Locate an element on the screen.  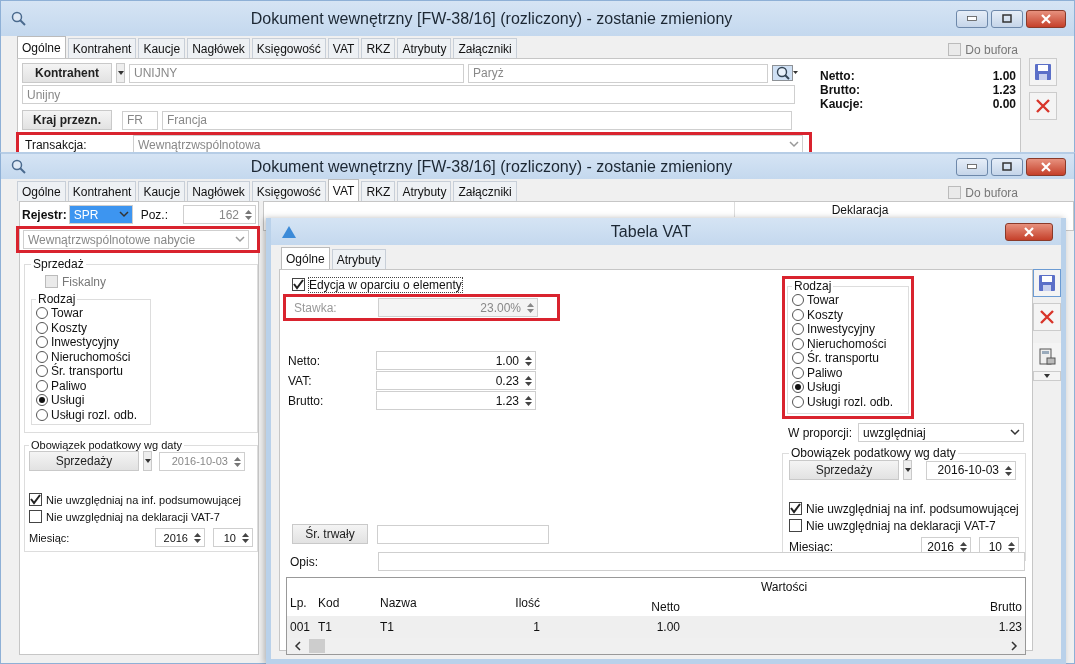
amount-field: 1.23 is located at coordinates (456, 400).